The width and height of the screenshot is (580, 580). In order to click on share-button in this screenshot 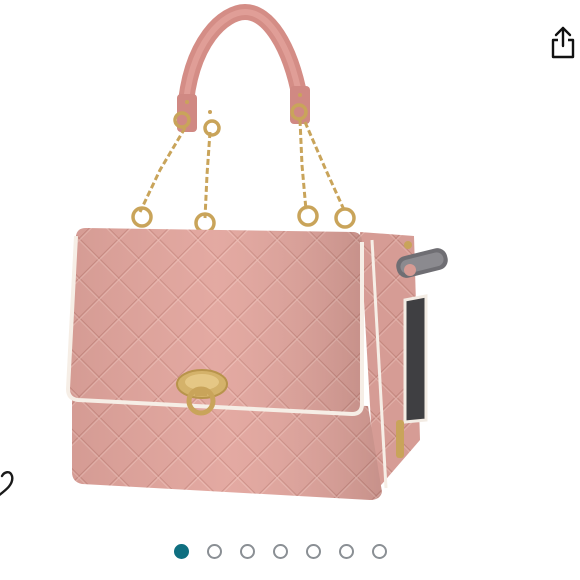, I will do `click(562, 42)`.